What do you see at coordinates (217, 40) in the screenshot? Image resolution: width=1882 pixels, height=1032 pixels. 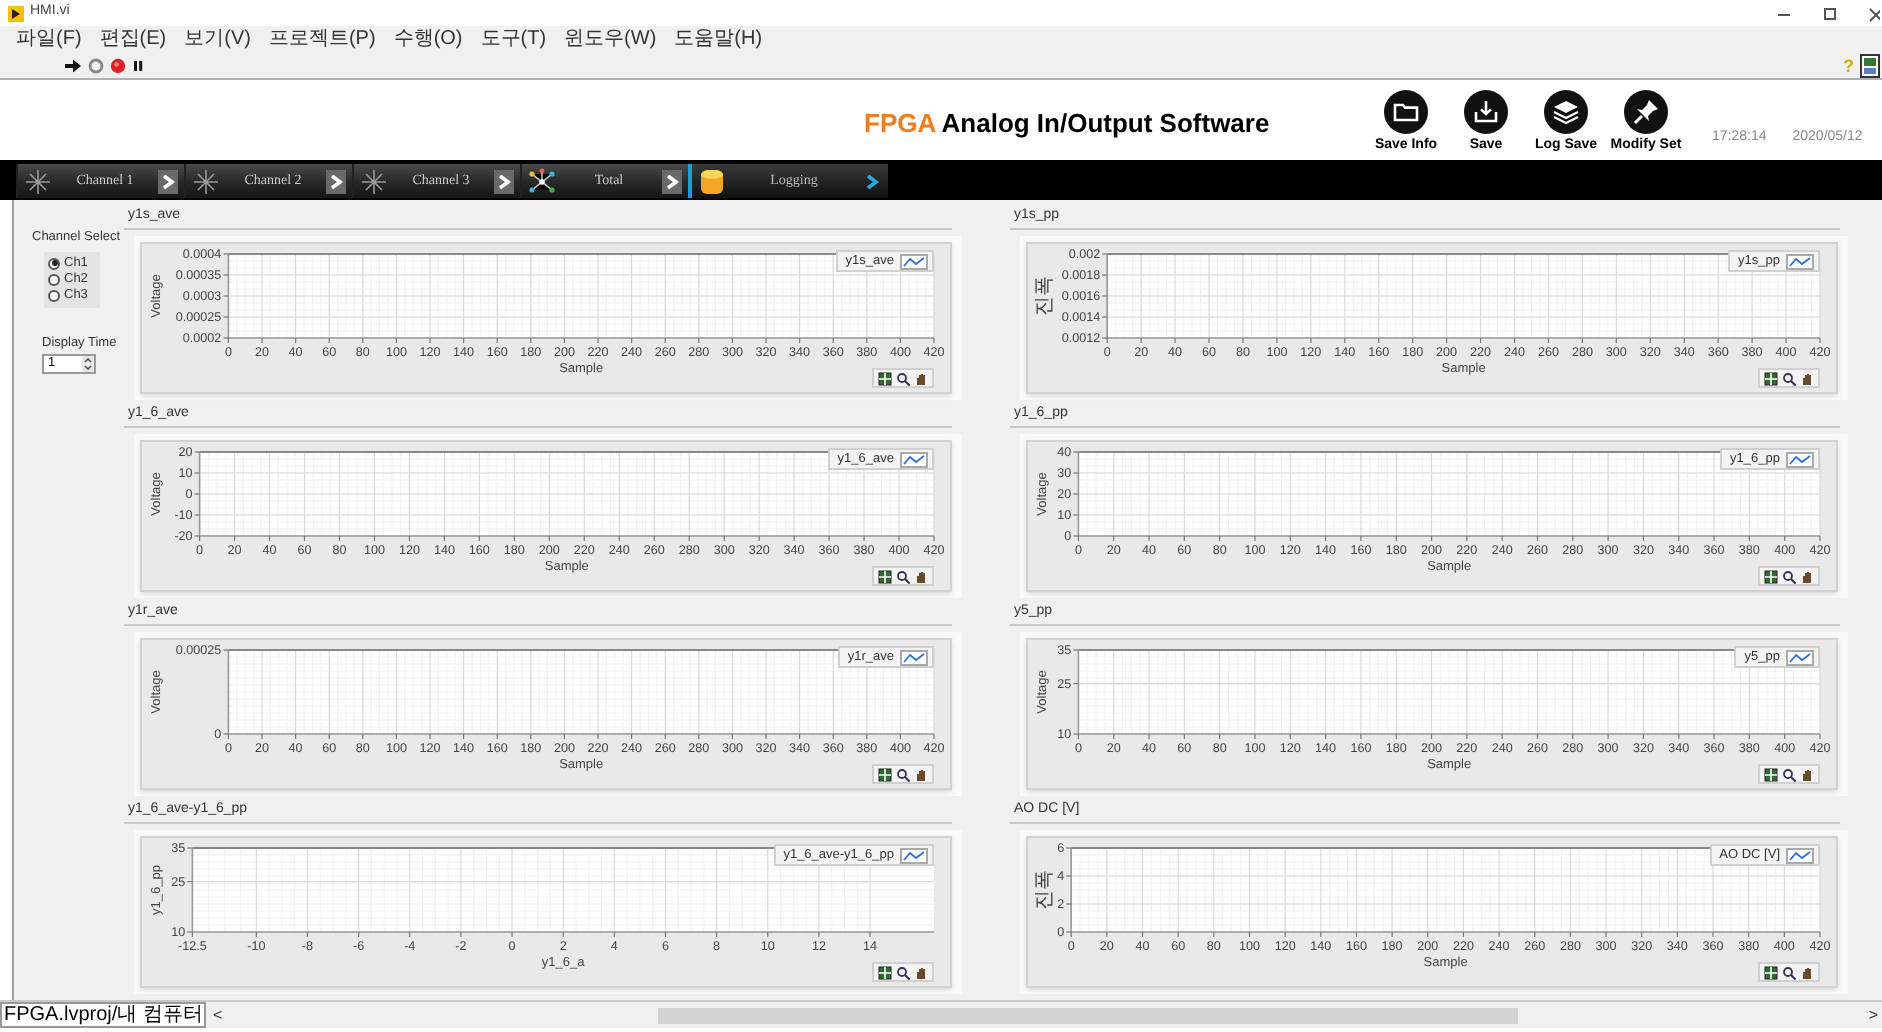 I see `menu-item: 보기(V)` at bounding box center [217, 40].